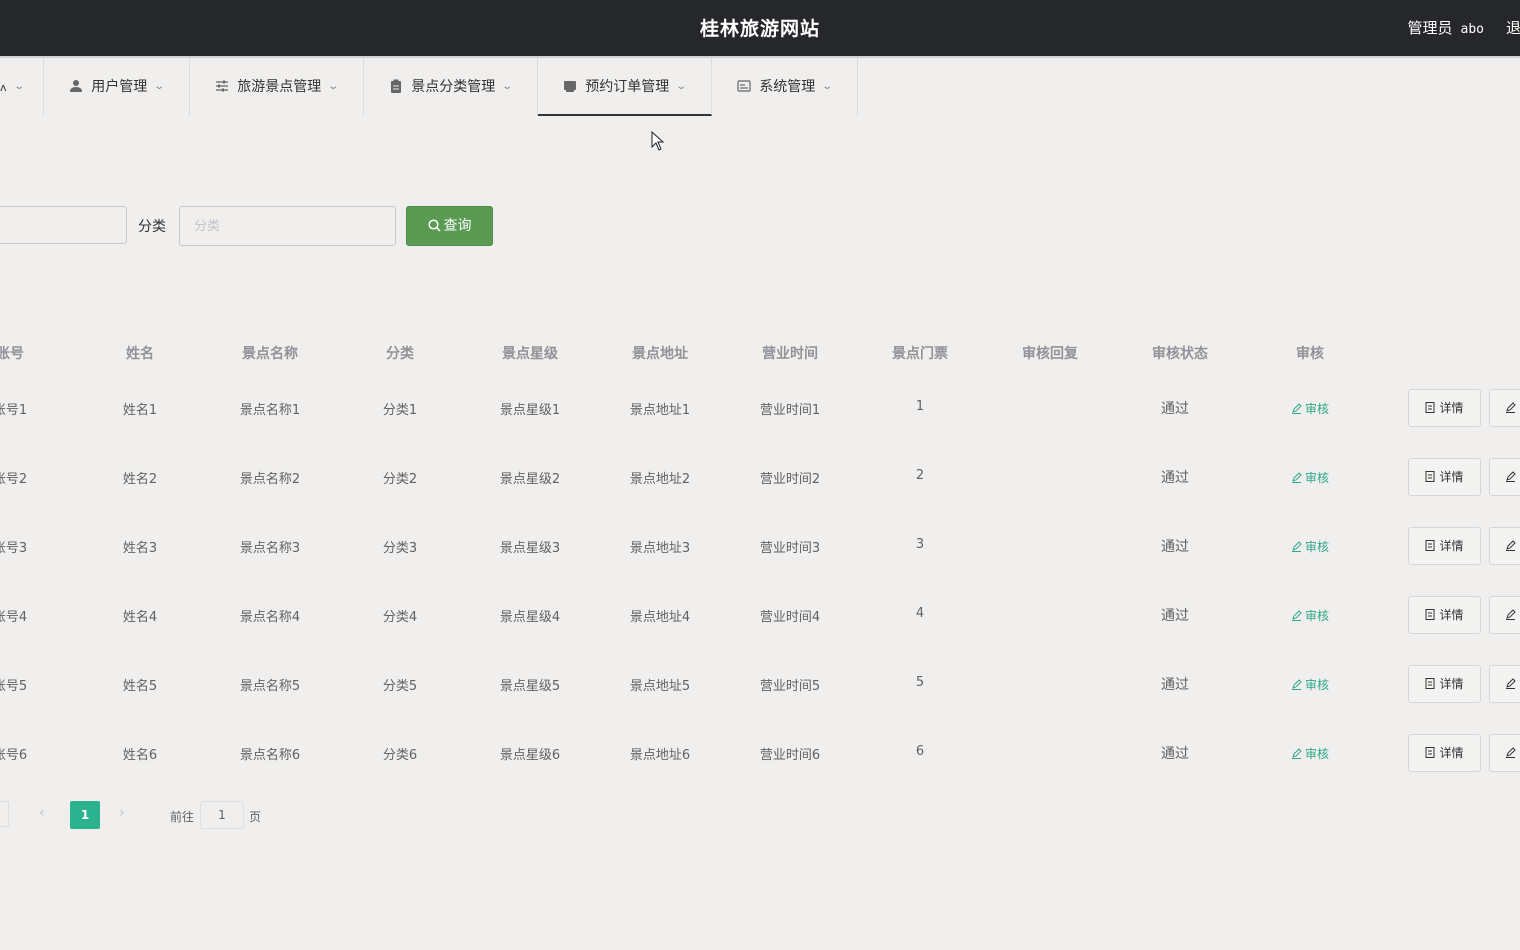 Image resolution: width=1520 pixels, height=950 pixels. What do you see at coordinates (760, 768) in the screenshot?
I see `table-row: 账号6 姓名6 景点名称6 分类6 景点星级6 景点地址6 营业时间6 6 通过 审核 详情` at bounding box center [760, 768].